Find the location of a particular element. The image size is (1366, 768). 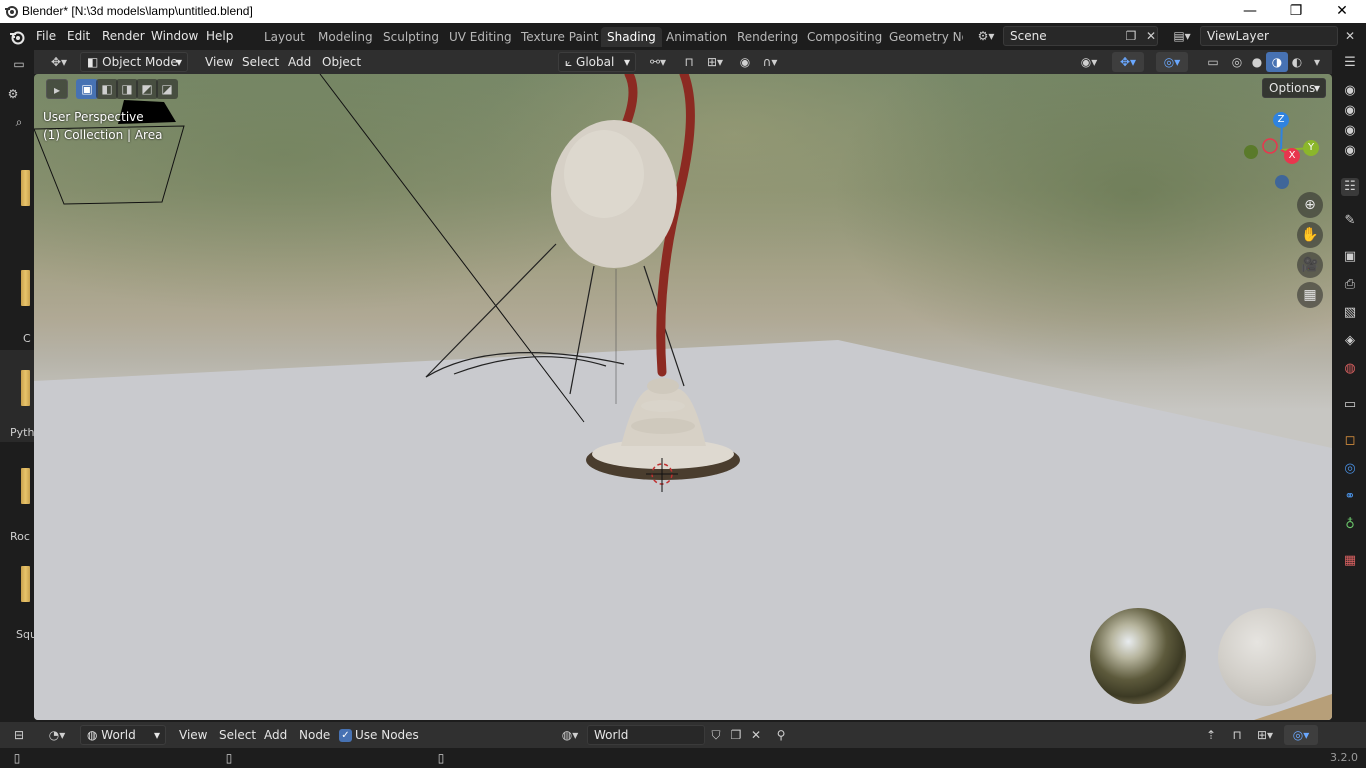

select-extend-icon: ◧ is located at coordinates (107, 89).